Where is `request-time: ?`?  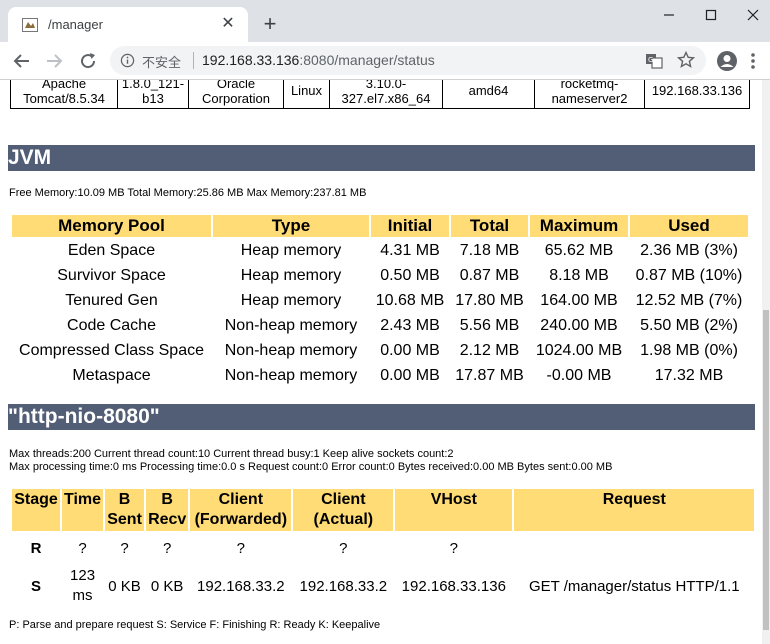
request-time: ? is located at coordinates (82, 548).